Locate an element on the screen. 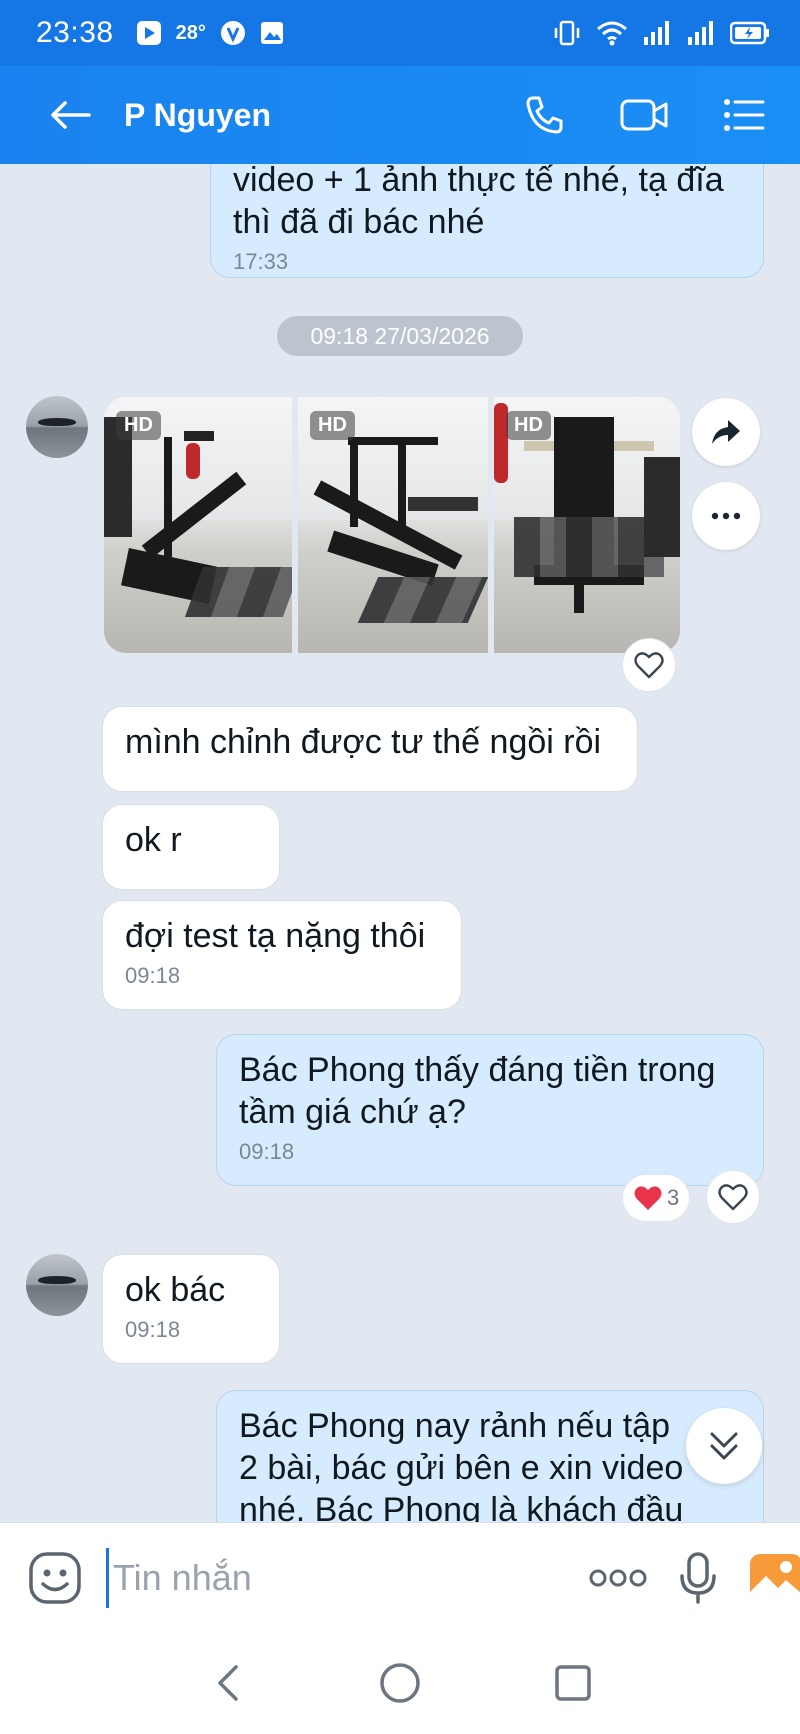 This screenshot has height=1734, width=800. heart-filled-icon is located at coordinates (648, 1198).